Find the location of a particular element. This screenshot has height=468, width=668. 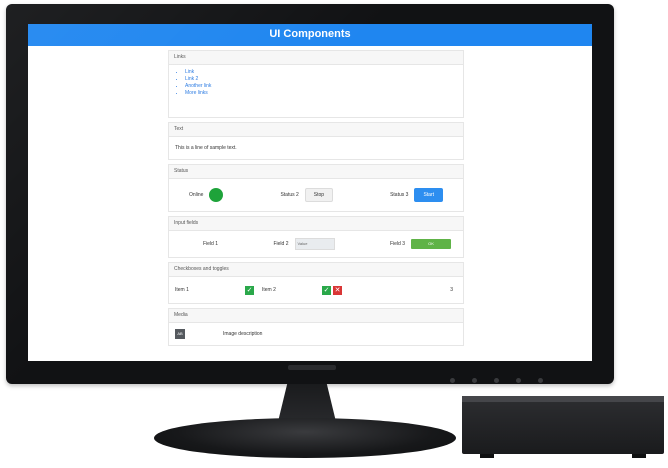

link-item-3: Another link is located at coordinates (321, 86).